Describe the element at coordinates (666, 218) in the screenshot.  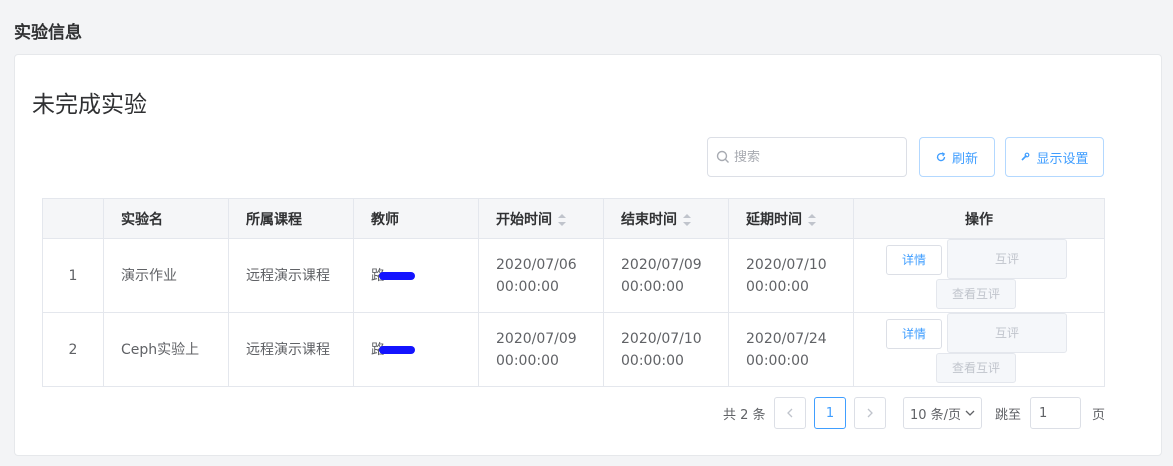
I see `header-end-time: 结束时间` at that location.